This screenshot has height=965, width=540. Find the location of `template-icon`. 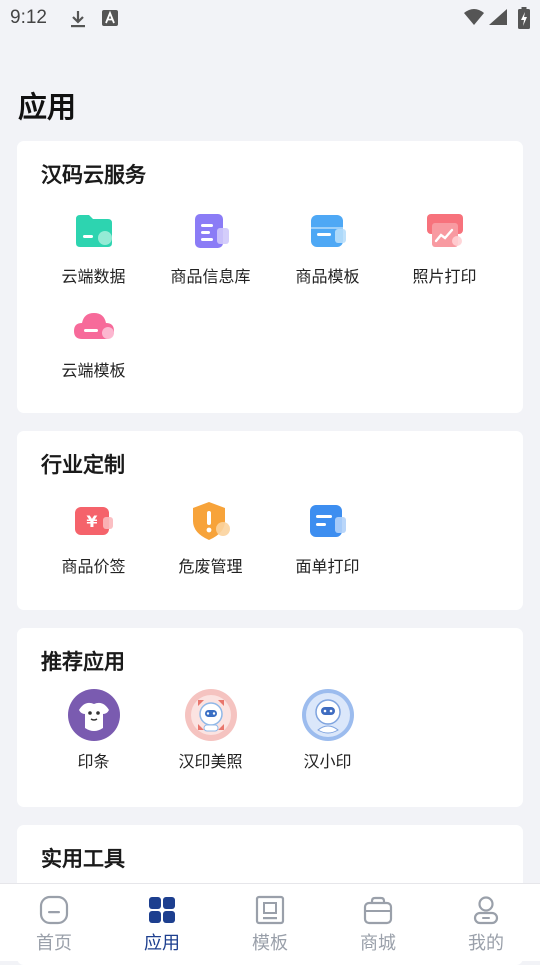

template-icon is located at coordinates (328, 231).